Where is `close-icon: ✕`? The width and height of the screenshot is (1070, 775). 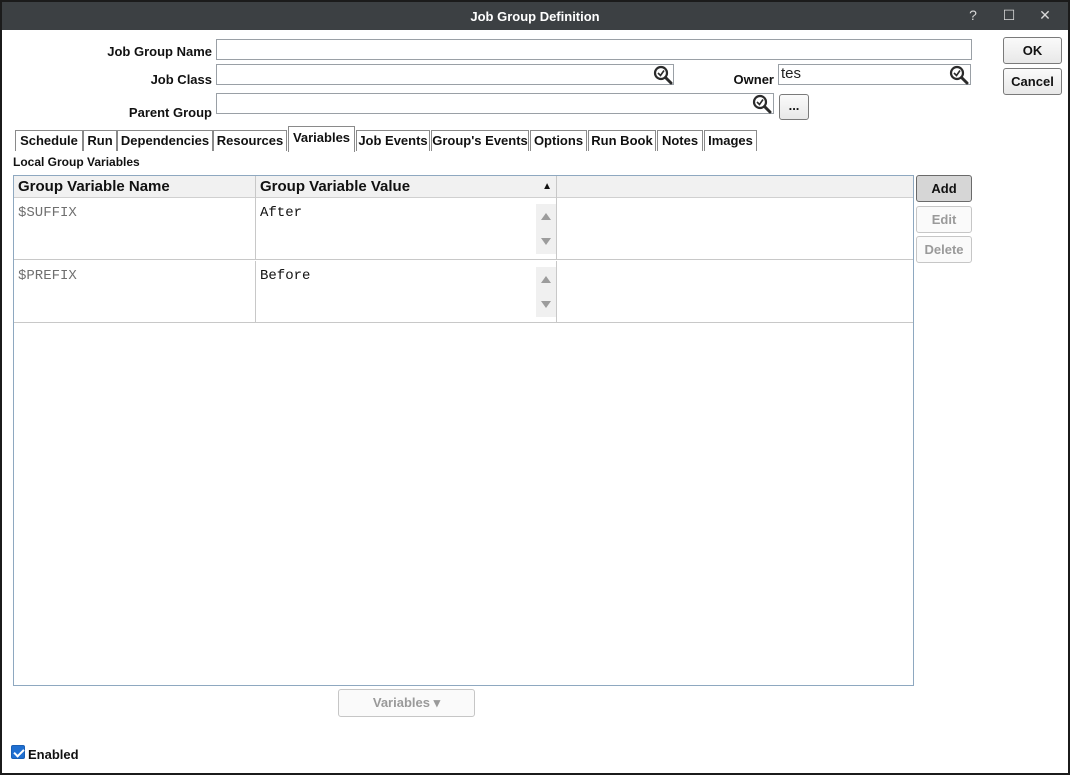
close-icon: ✕ is located at coordinates (1045, 15).